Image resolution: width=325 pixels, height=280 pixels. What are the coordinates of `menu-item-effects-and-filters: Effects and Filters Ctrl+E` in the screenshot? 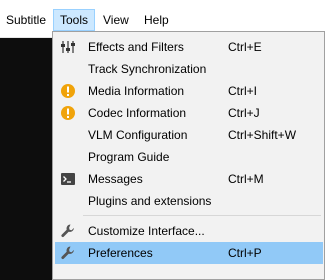 It's located at (189, 47).